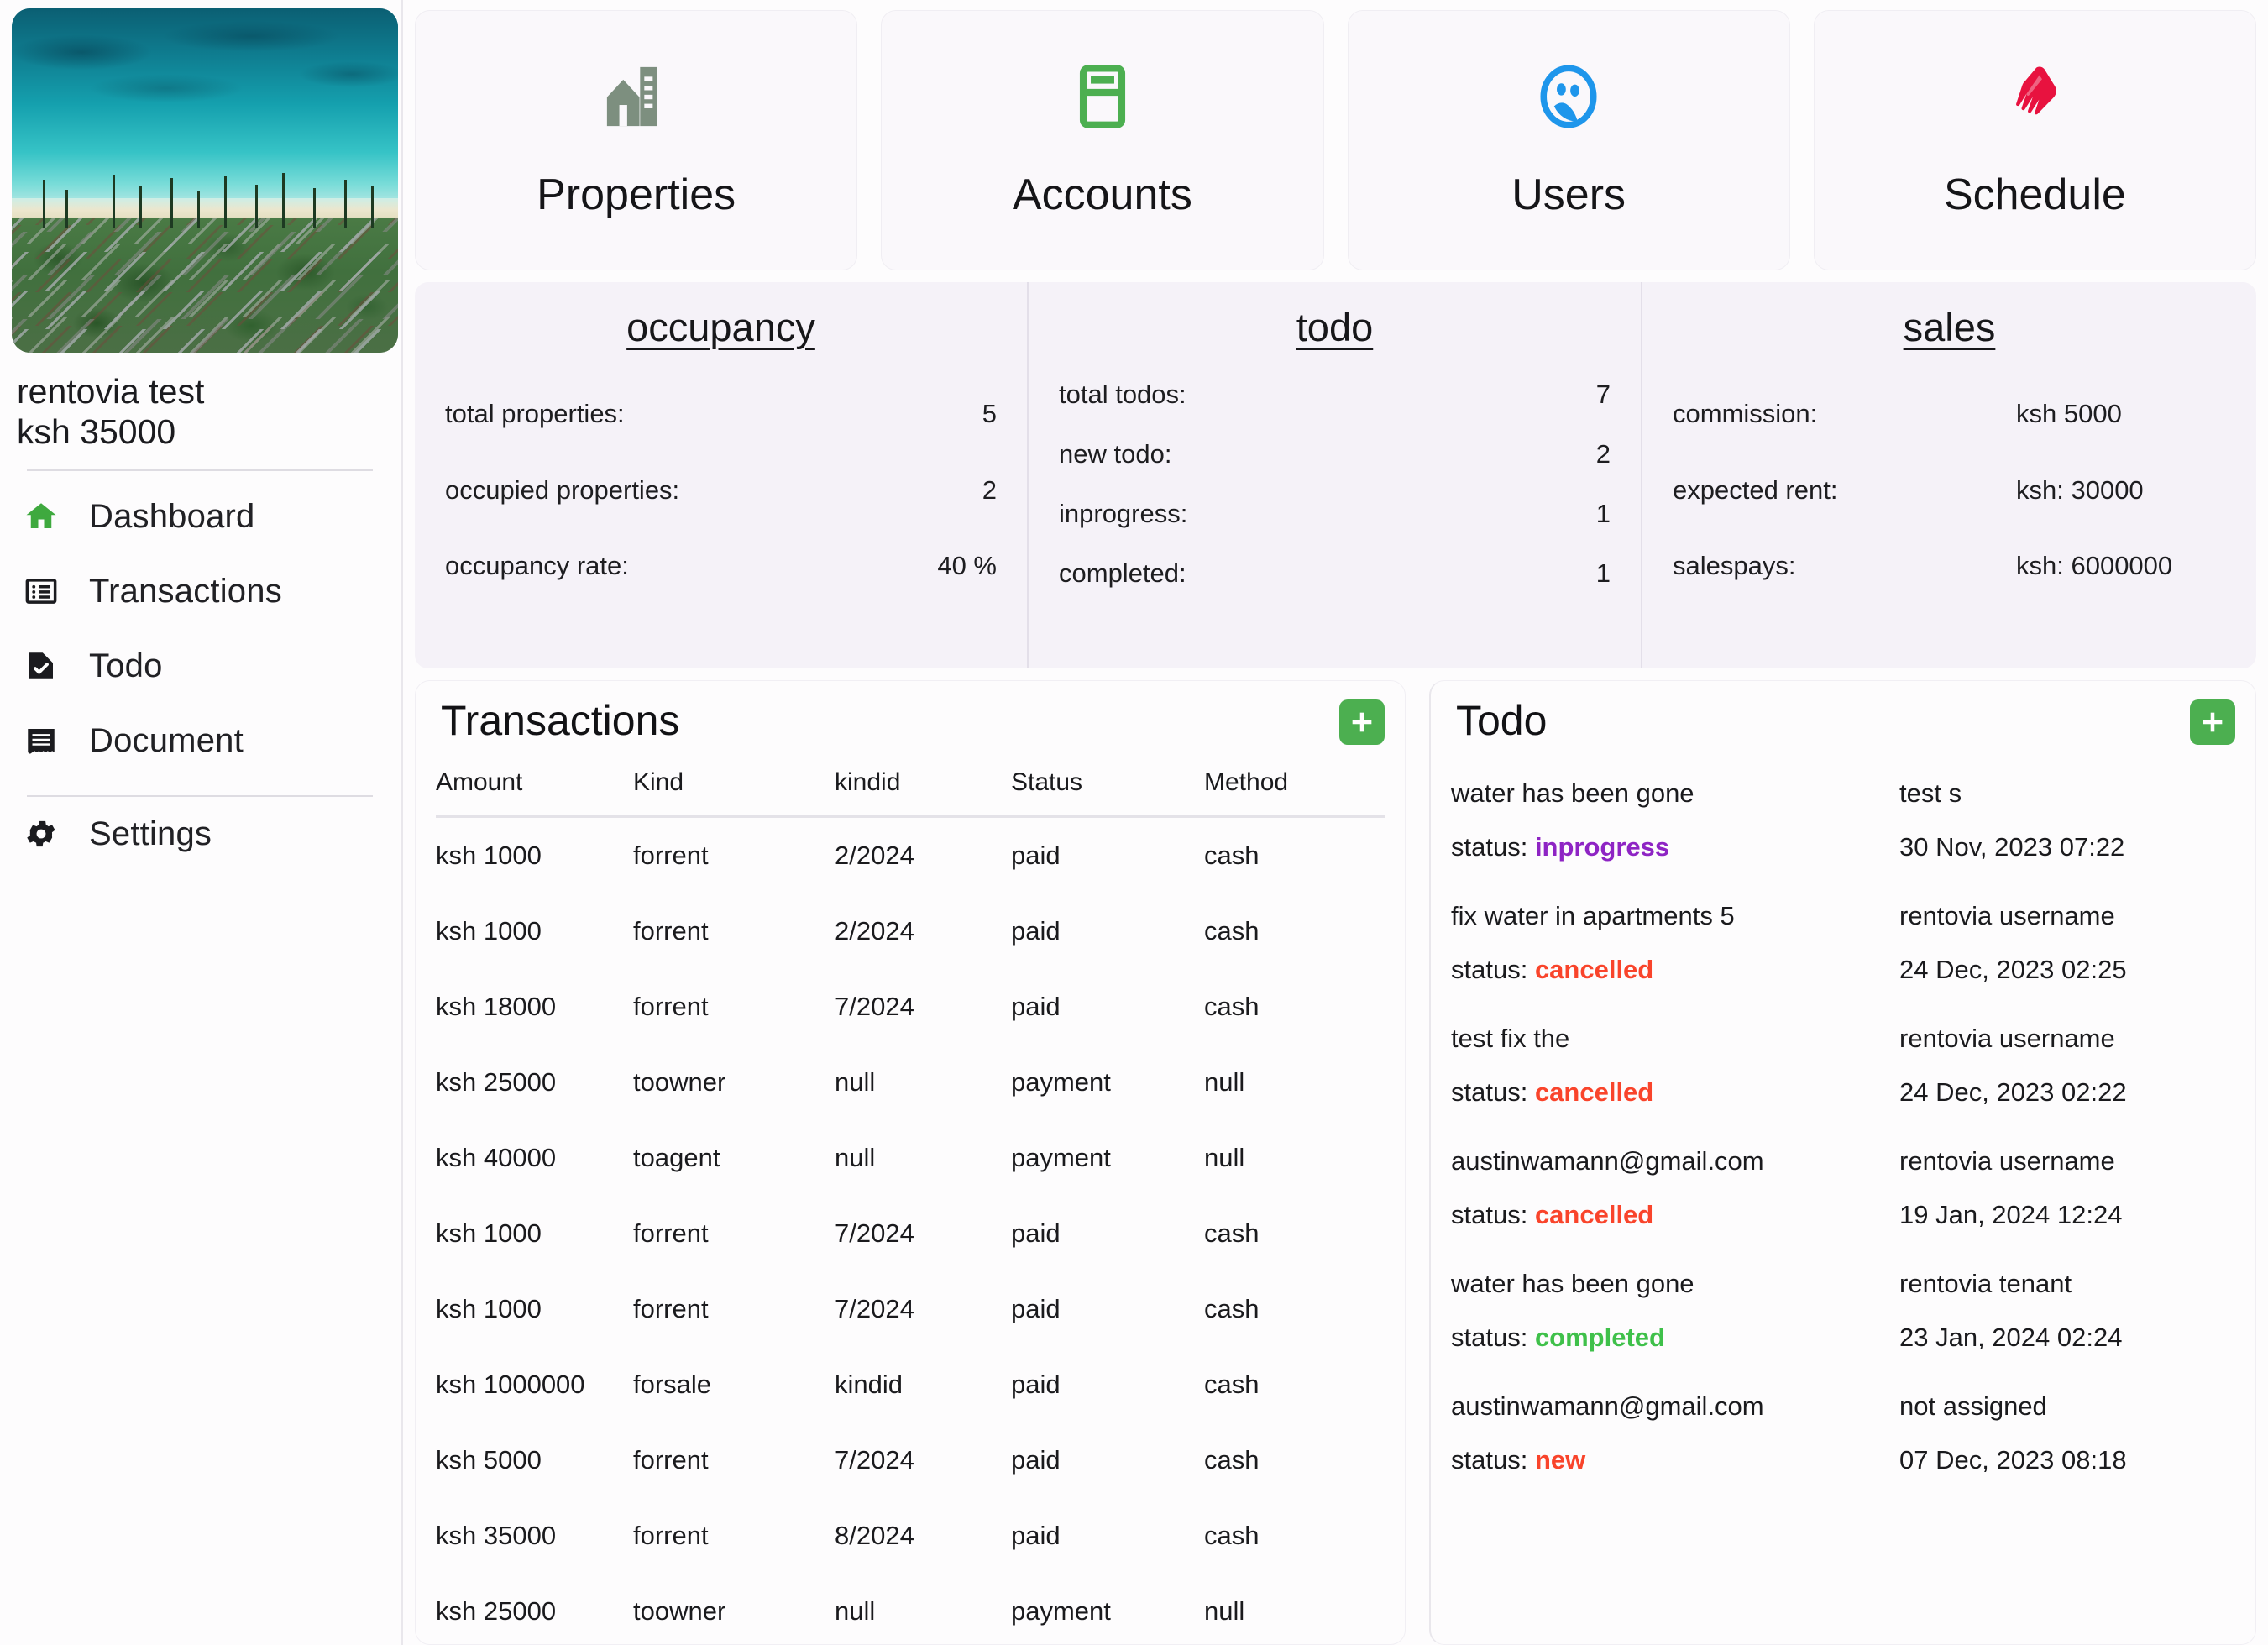 The height and width of the screenshot is (1645, 2268). I want to click on cell-amount: ksh 25000, so click(497, 1082).